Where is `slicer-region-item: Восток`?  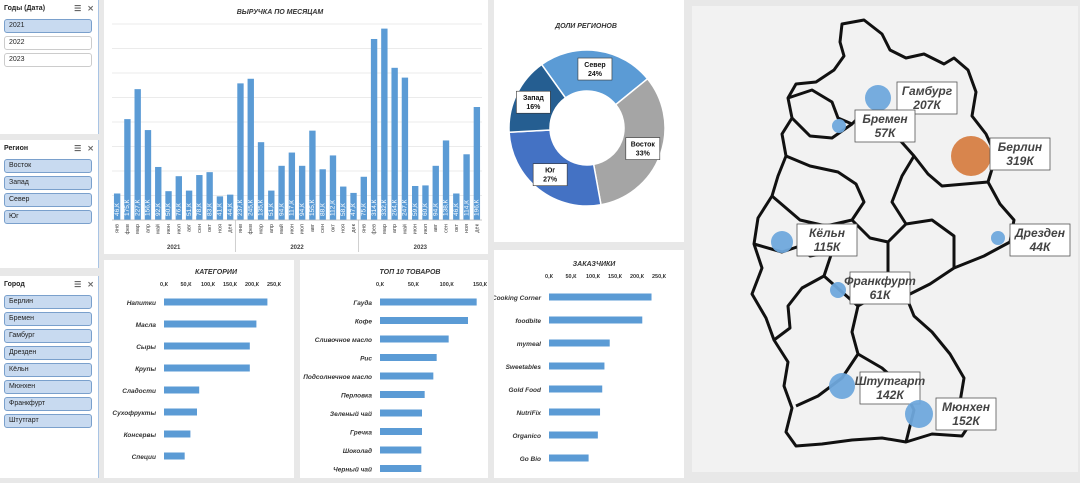 slicer-region-item: Восток is located at coordinates (48, 166).